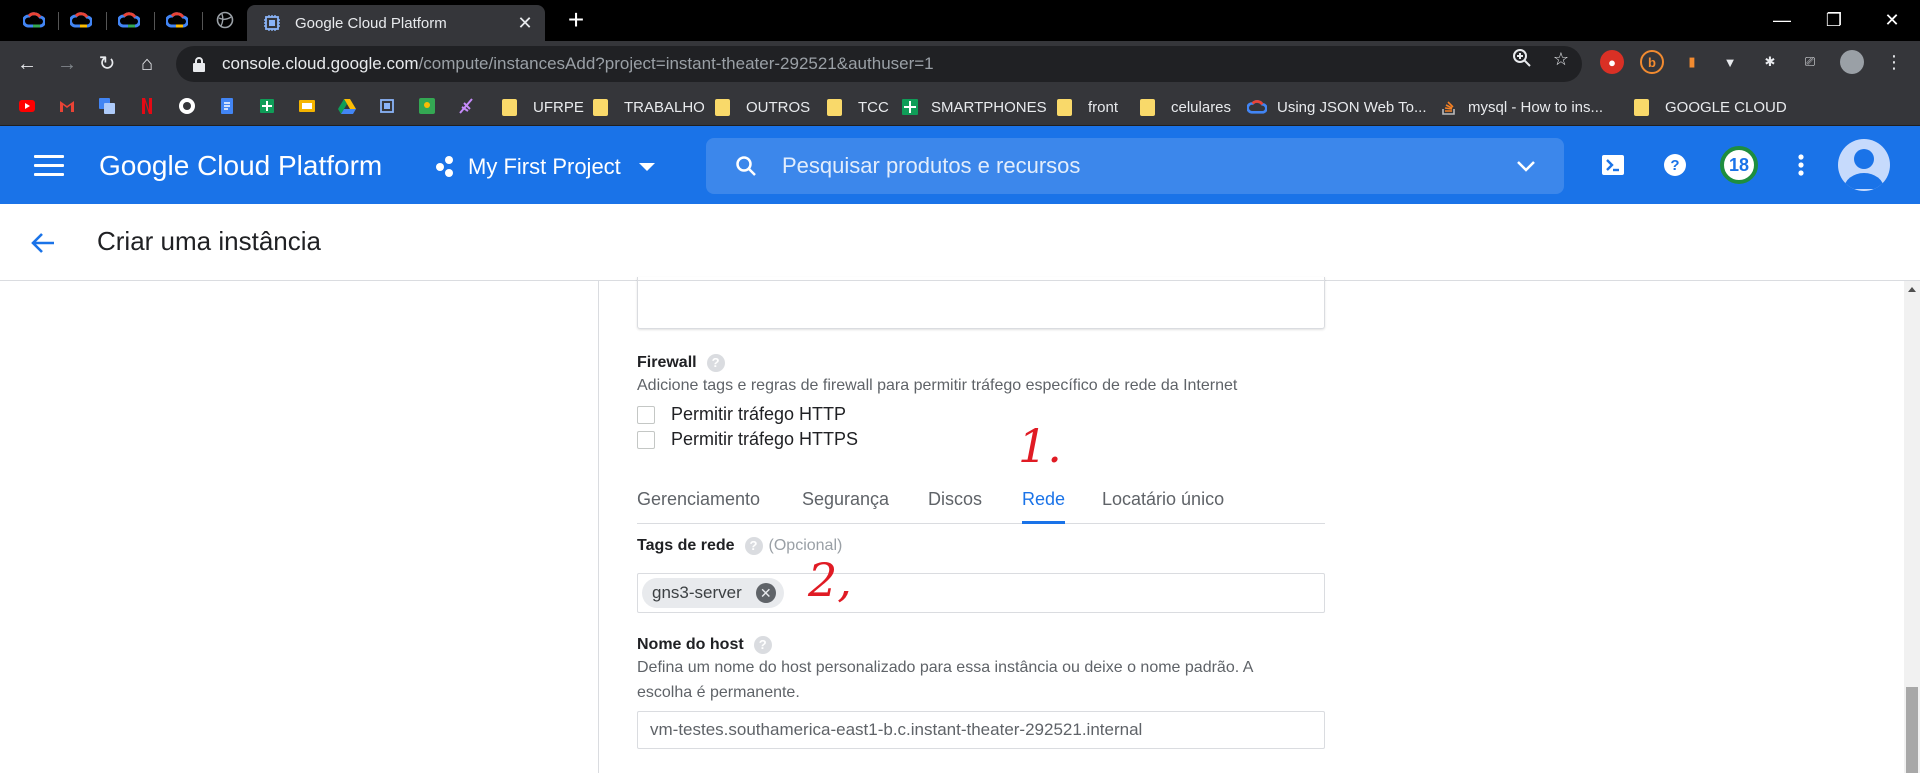 The width and height of the screenshot is (1920, 773). Describe the element at coordinates (704, 645) in the screenshot. I see `hostname-label: Nome do host ?` at that location.